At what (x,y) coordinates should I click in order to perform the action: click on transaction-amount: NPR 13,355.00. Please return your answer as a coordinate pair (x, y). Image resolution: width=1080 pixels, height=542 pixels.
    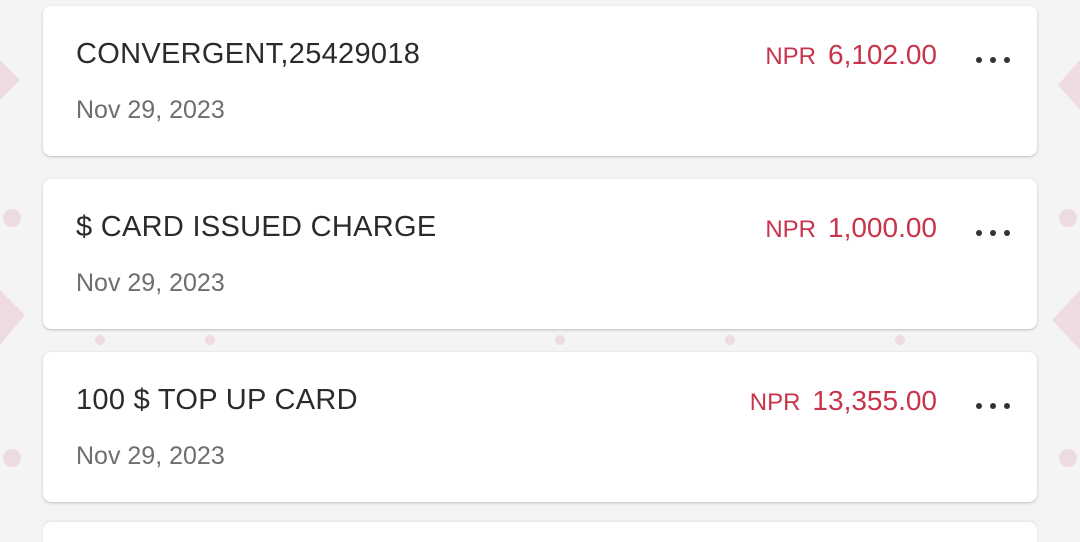
    Looking at the image, I should click on (843, 401).